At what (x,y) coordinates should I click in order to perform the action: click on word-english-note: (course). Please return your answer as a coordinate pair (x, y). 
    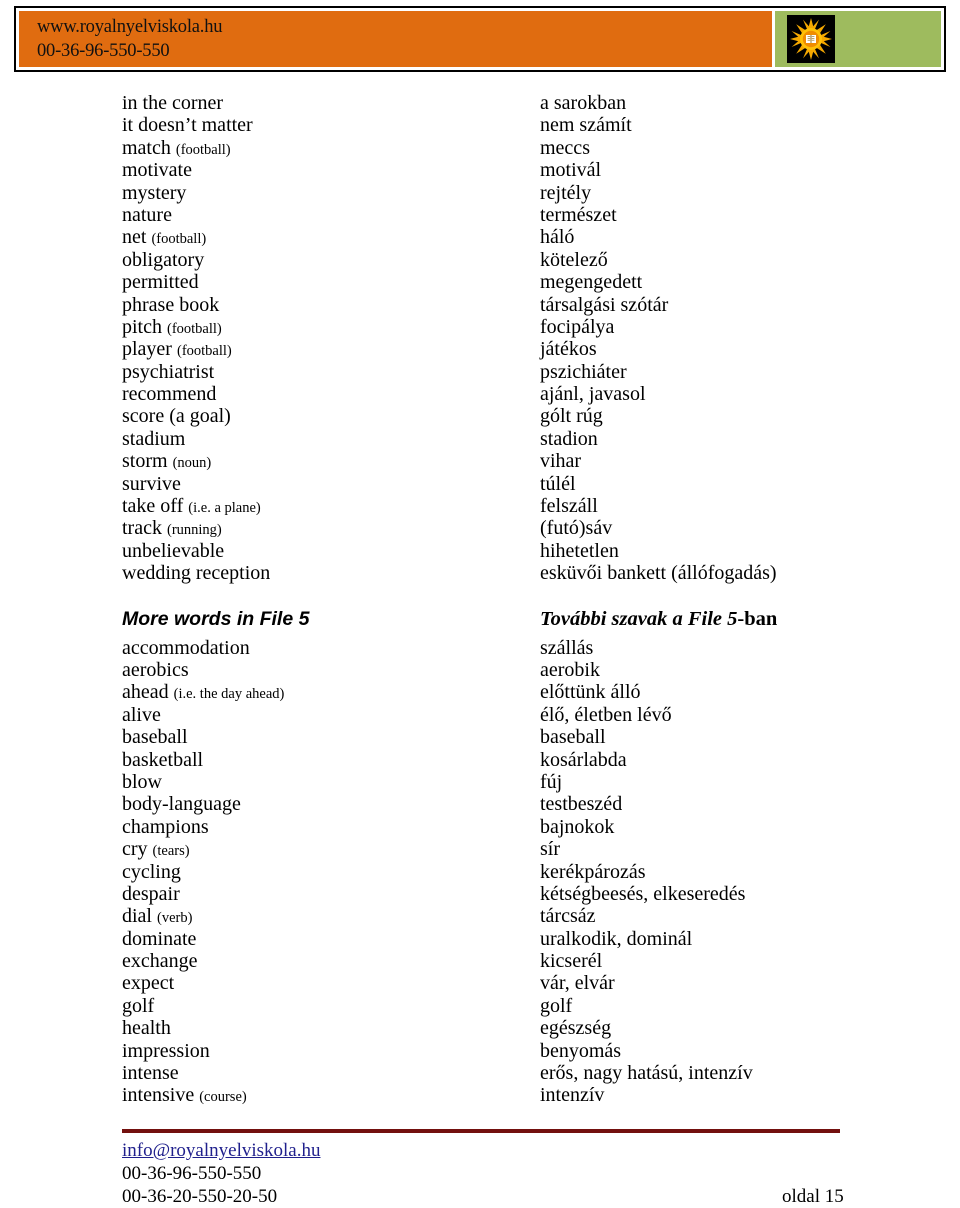
    Looking at the image, I should click on (223, 1097).